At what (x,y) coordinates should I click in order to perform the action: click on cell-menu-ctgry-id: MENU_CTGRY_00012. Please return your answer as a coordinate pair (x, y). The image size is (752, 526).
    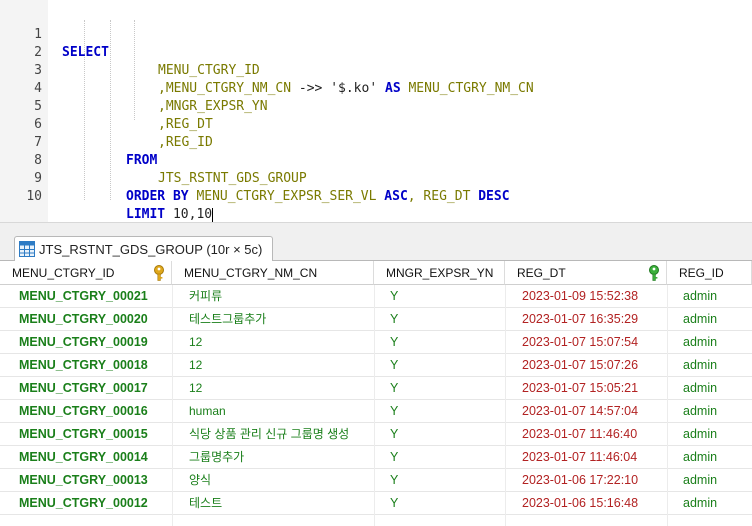
    Looking at the image, I should click on (83, 503).